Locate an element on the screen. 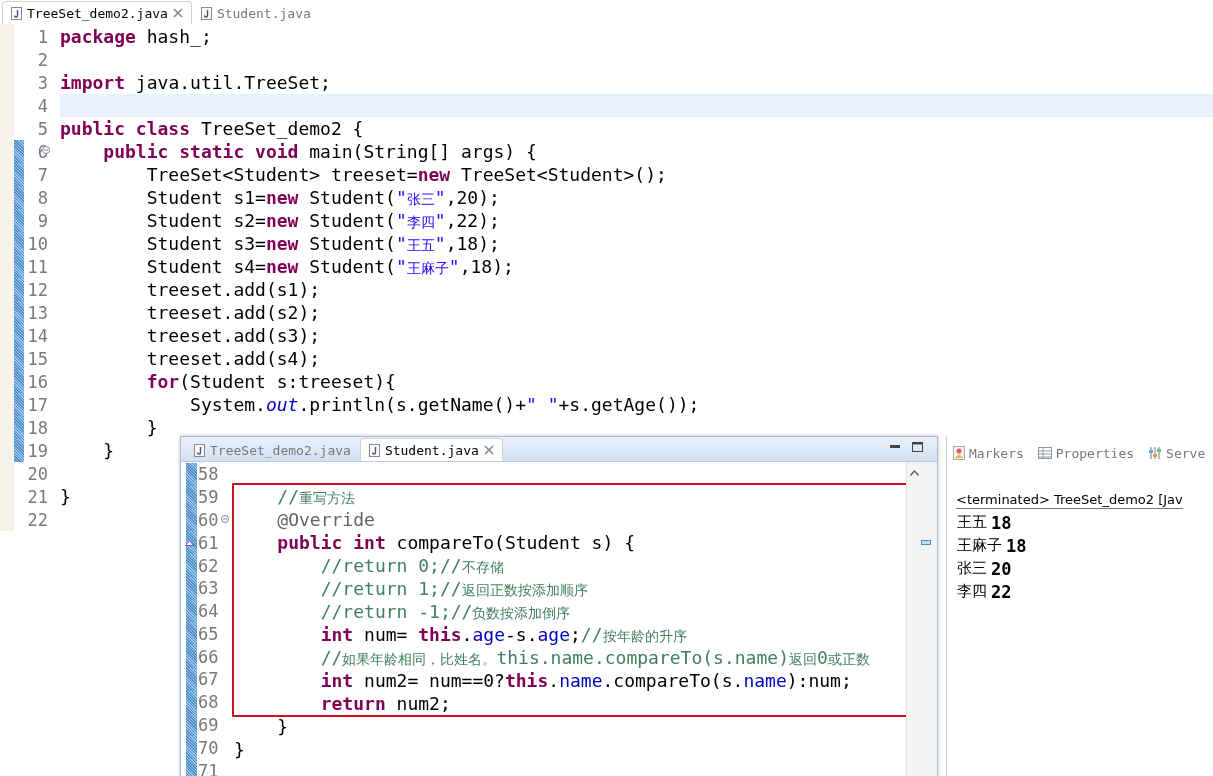 Image resolution: width=1213 pixels, height=776 pixels. output-name: 王麻子 is located at coordinates (979, 545).